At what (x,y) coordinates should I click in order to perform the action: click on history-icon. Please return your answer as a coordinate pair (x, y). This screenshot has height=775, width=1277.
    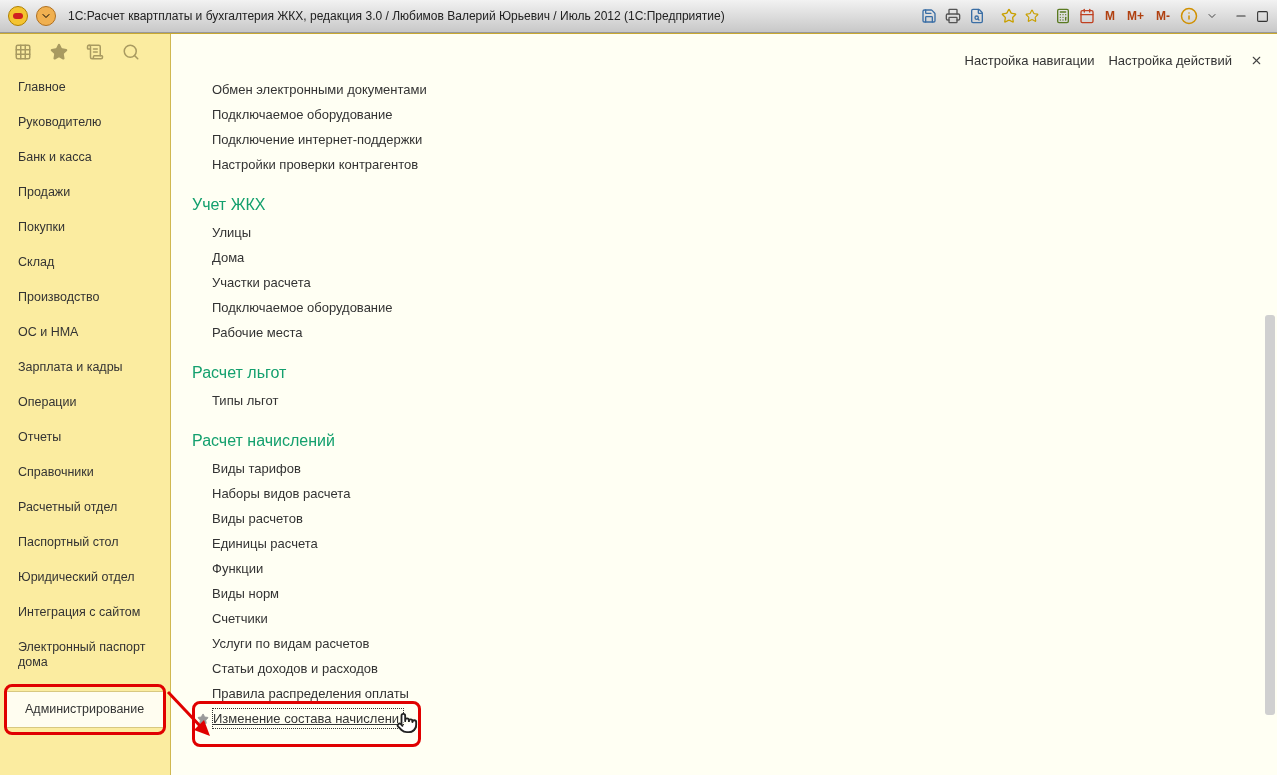
    Looking at the image, I should click on (95, 52).